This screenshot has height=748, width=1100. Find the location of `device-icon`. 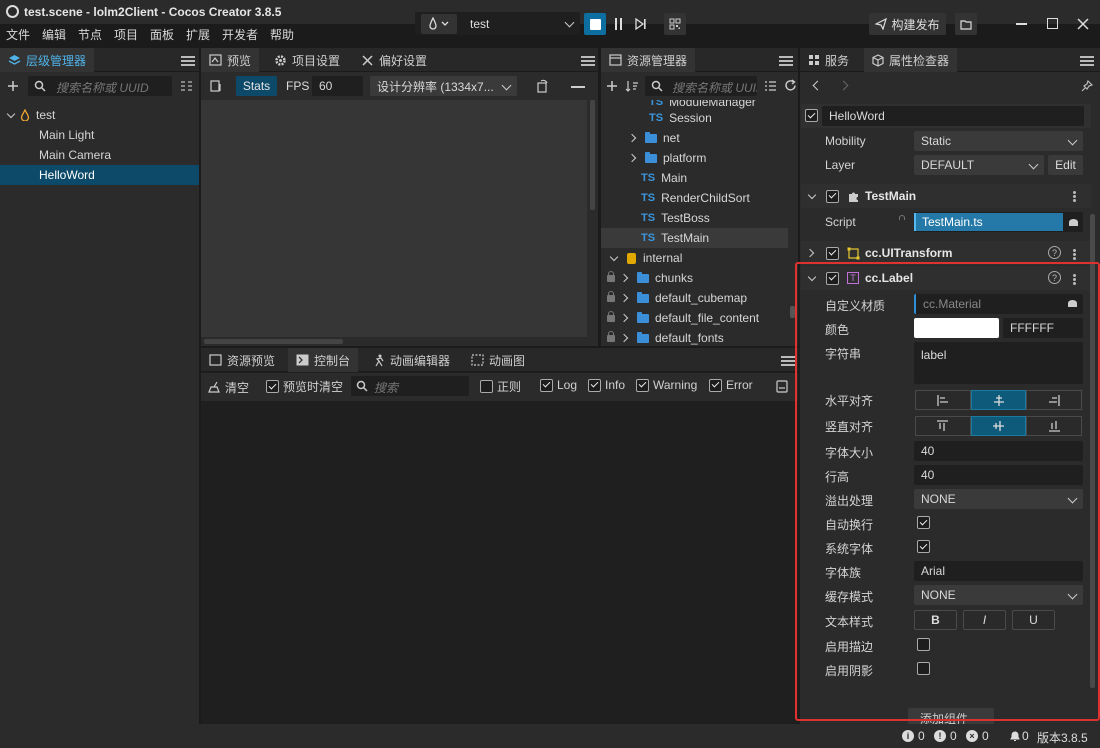

device-icon is located at coordinates (216, 86).